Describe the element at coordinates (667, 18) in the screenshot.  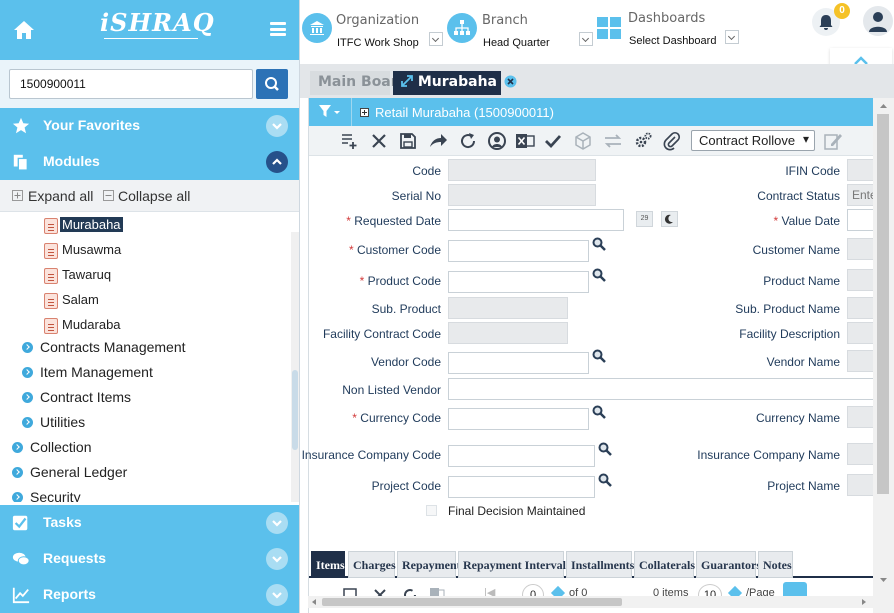
I see `dashboards-label: Dashboards` at that location.